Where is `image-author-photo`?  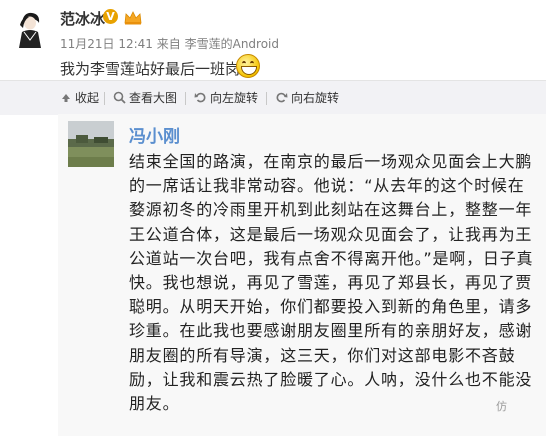
image-author-photo is located at coordinates (91, 144).